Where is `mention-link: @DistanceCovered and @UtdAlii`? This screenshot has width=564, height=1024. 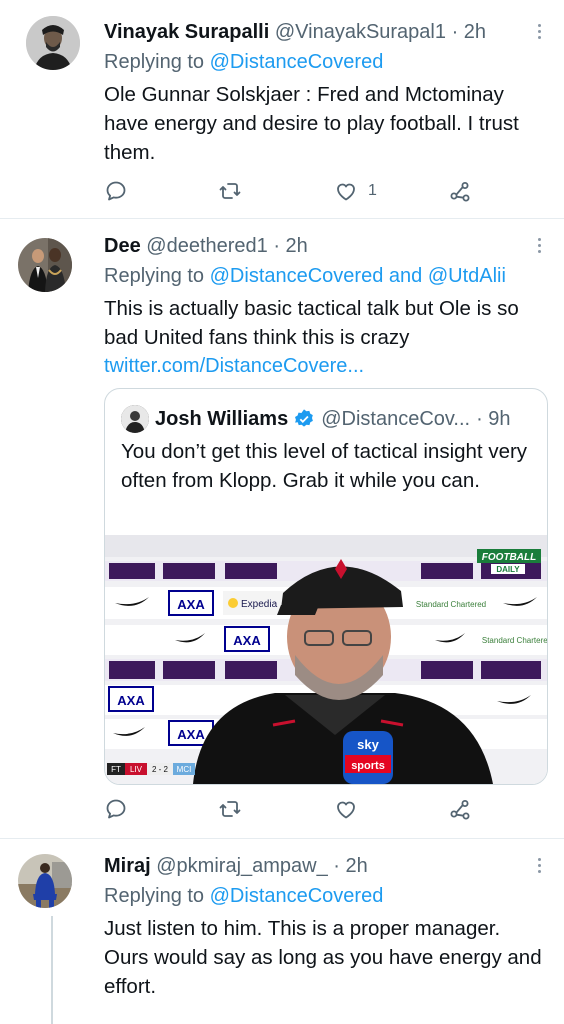 mention-link: @DistanceCovered and @UtdAlii is located at coordinates (358, 276).